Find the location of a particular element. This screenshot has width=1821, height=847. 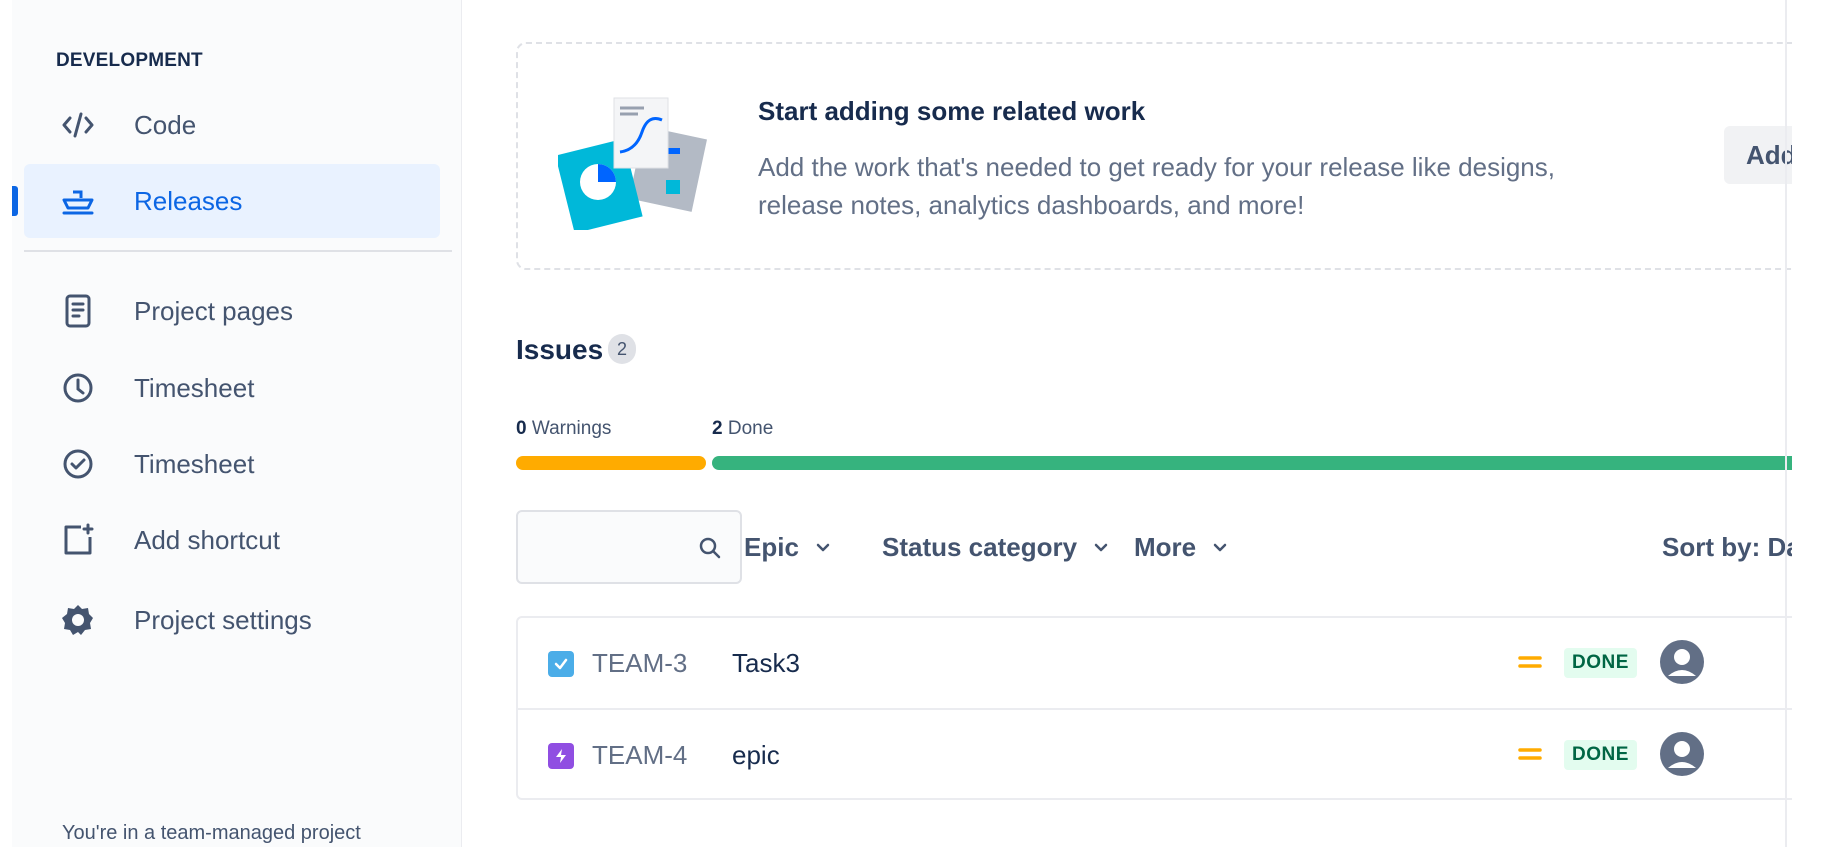

task-checkbox-icon is located at coordinates (561, 664).